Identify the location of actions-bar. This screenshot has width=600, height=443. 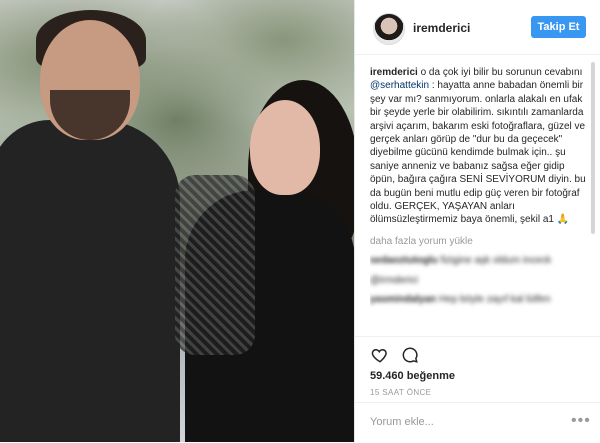
(477, 354).